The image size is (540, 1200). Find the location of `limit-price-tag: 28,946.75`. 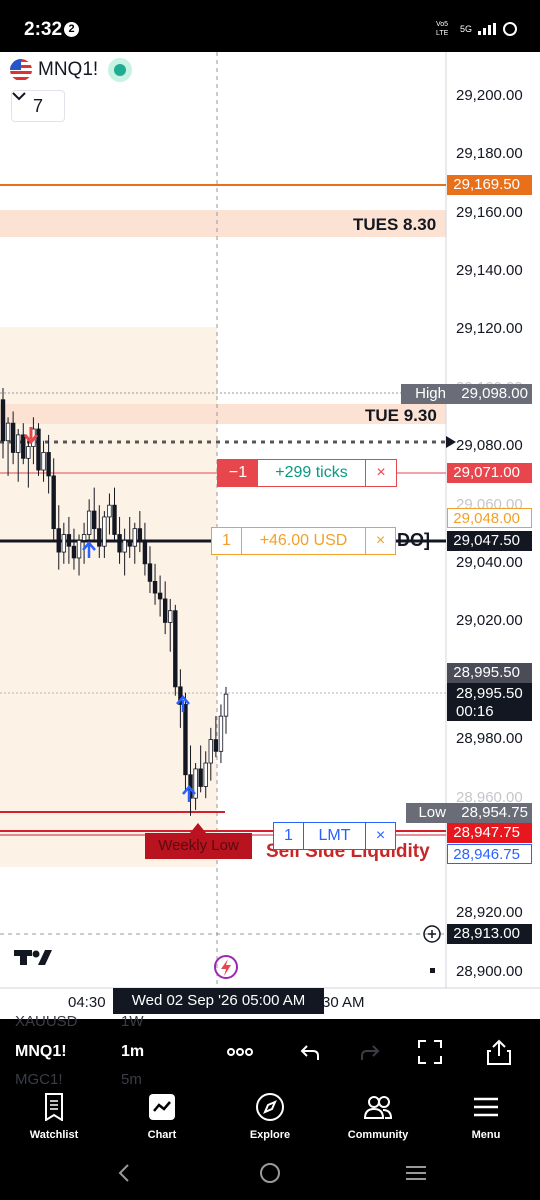

limit-price-tag: 28,946.75 is located at coordinates (489, 854).